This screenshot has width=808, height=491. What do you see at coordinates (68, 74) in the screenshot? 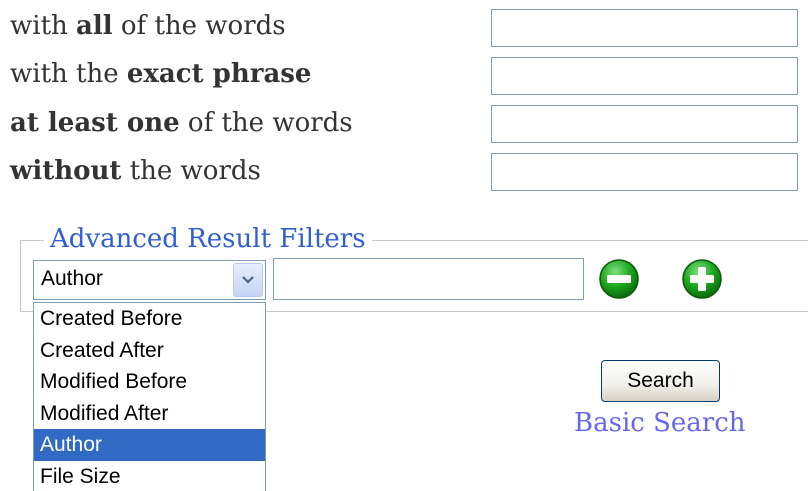
I see `exact-phrase-label-pre: with the` at bounding box center [68, 74].